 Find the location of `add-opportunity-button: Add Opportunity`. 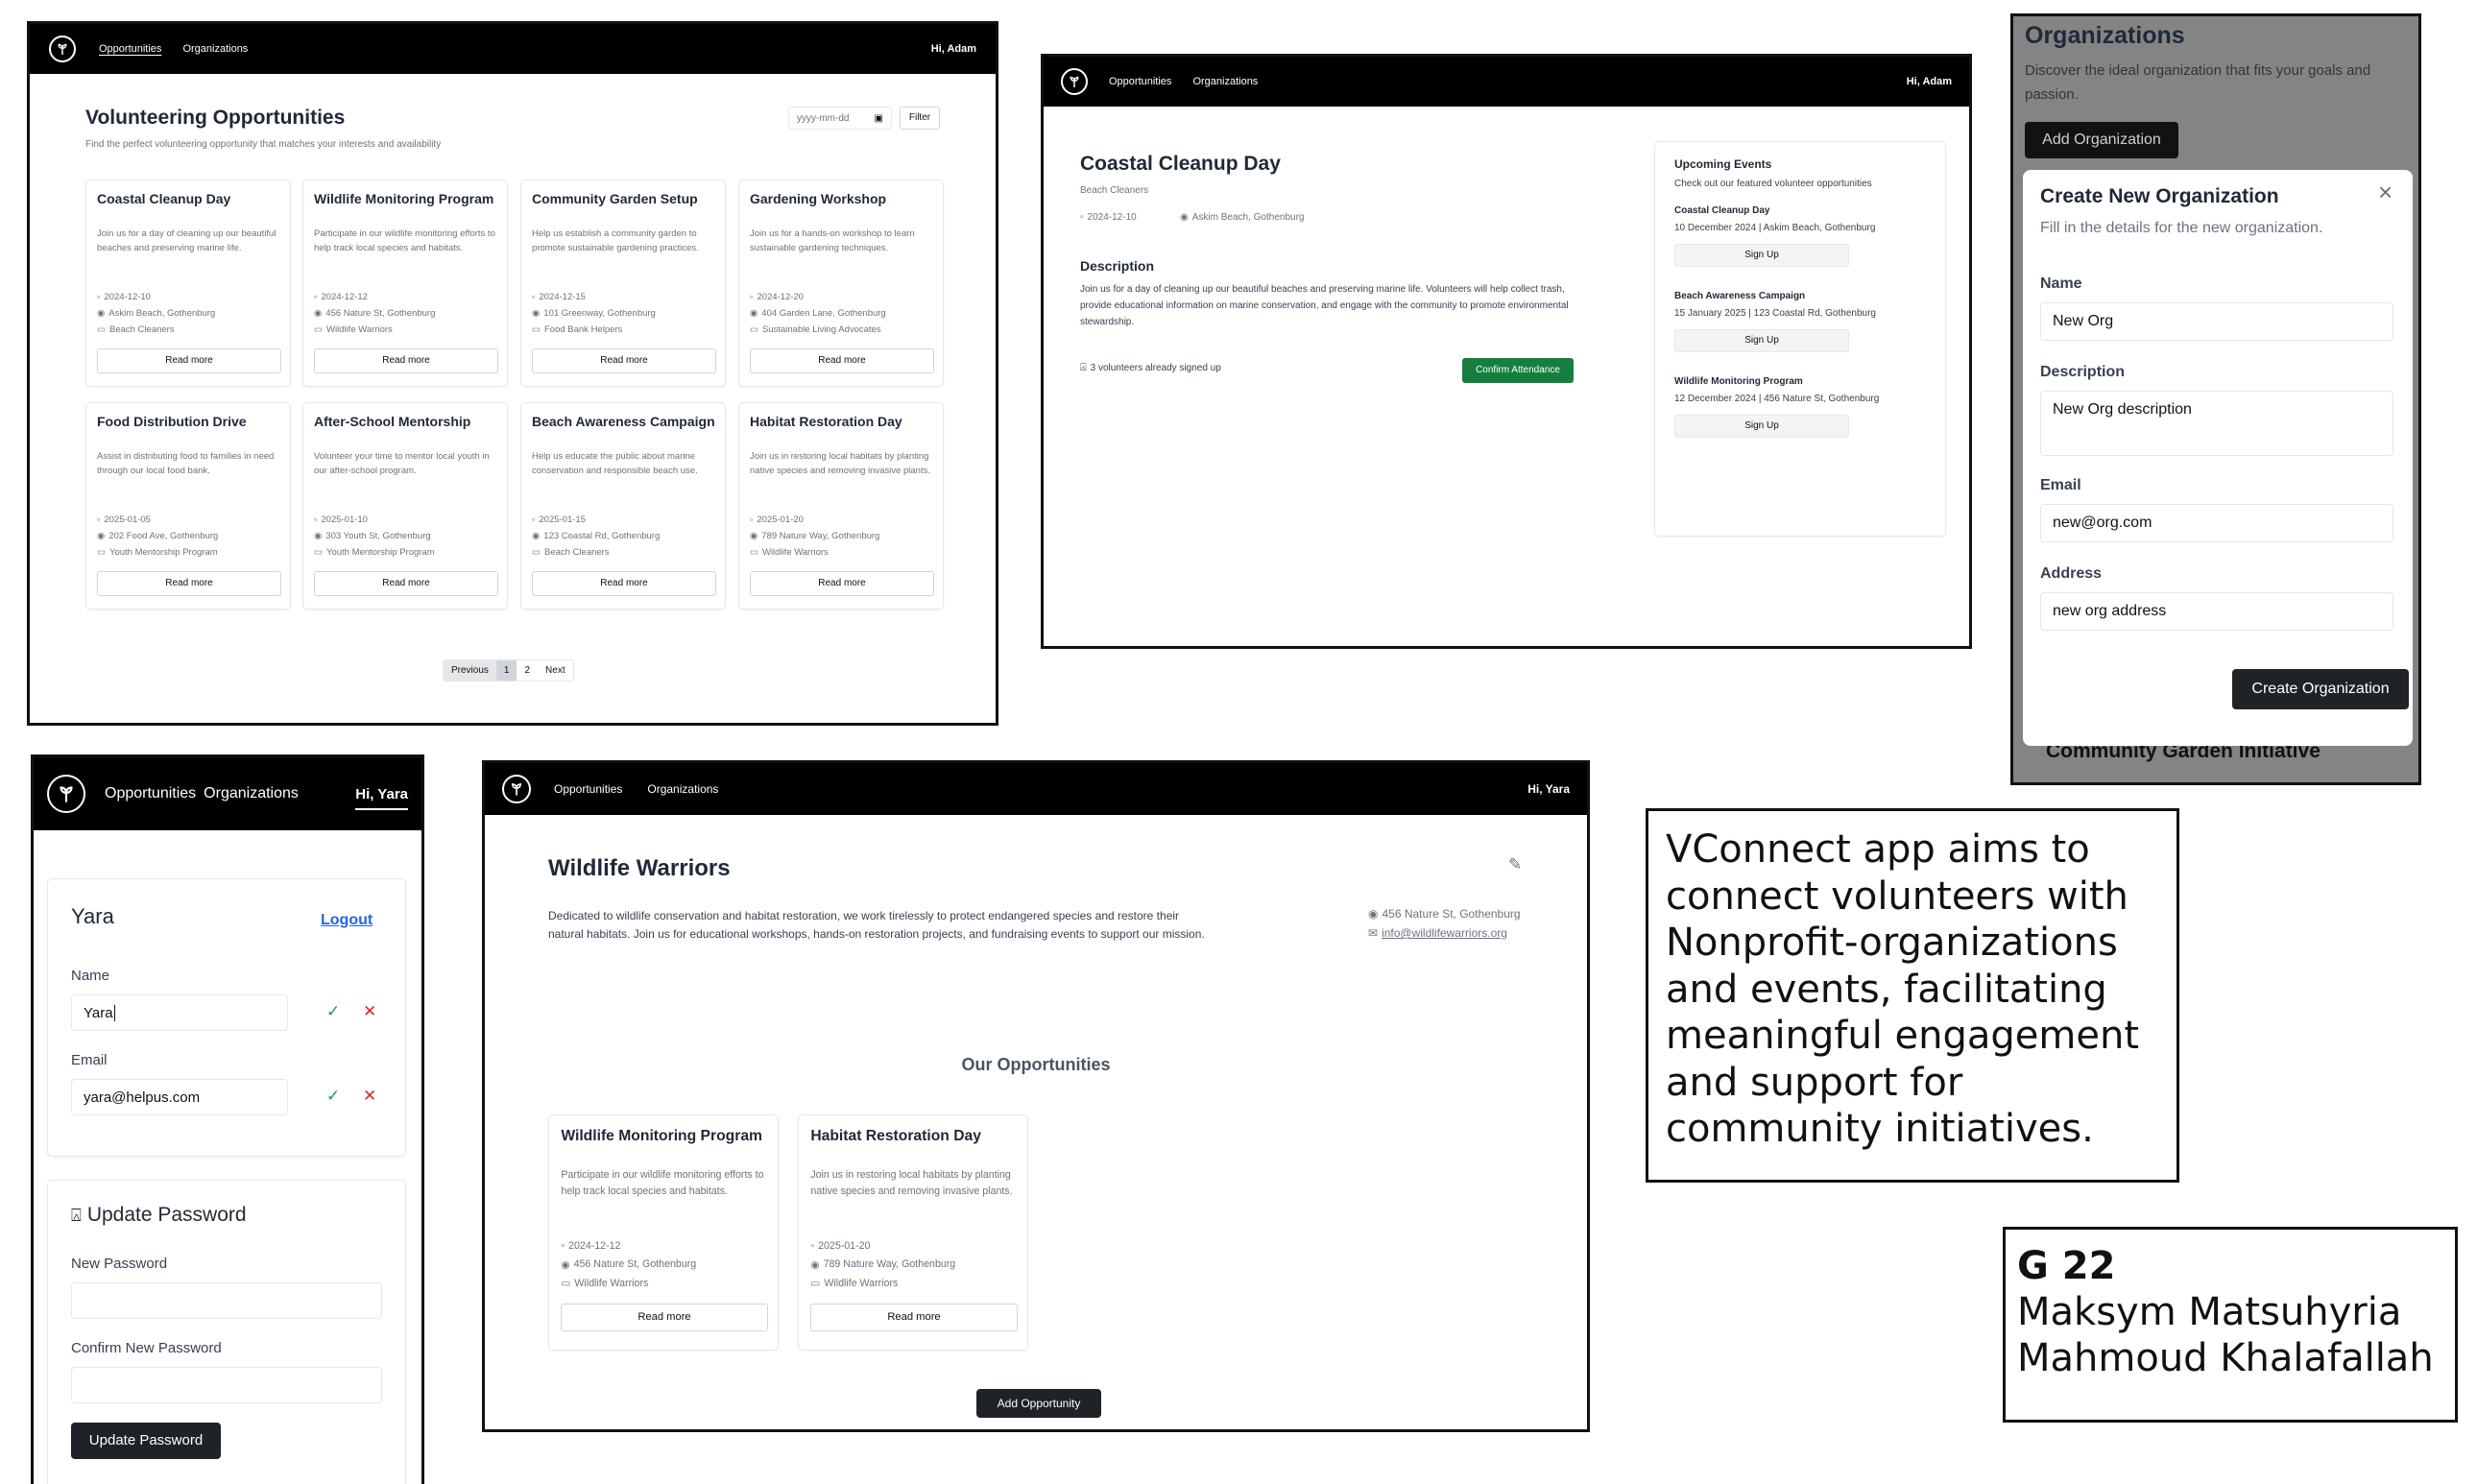

add-opportunity-button: Add Opportunity is located at coordinates (1038, 1403).